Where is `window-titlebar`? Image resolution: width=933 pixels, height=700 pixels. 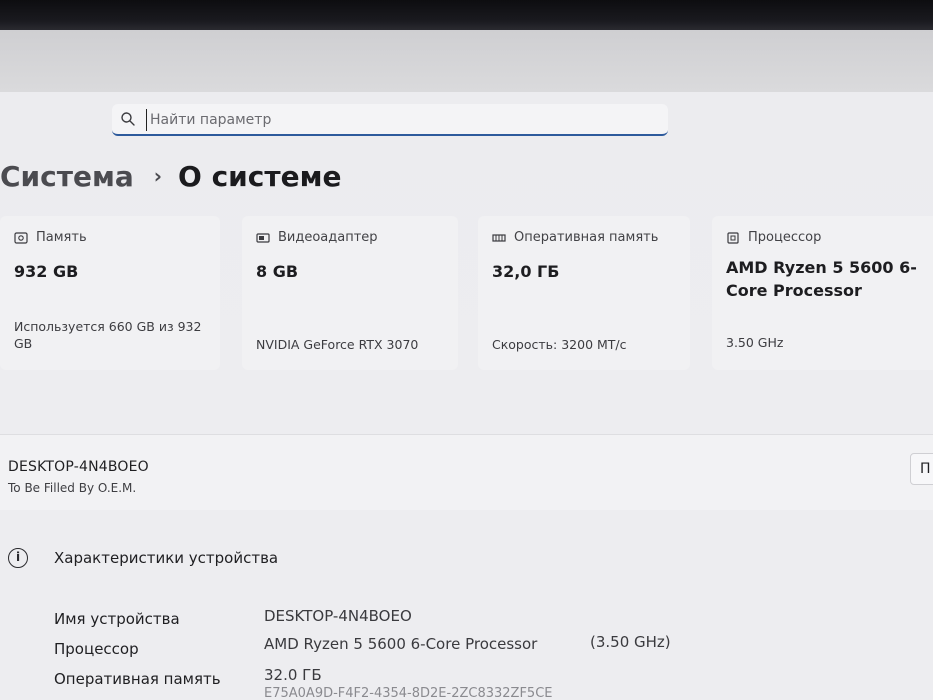
window-titlebar is located at coordinates (466, 61).